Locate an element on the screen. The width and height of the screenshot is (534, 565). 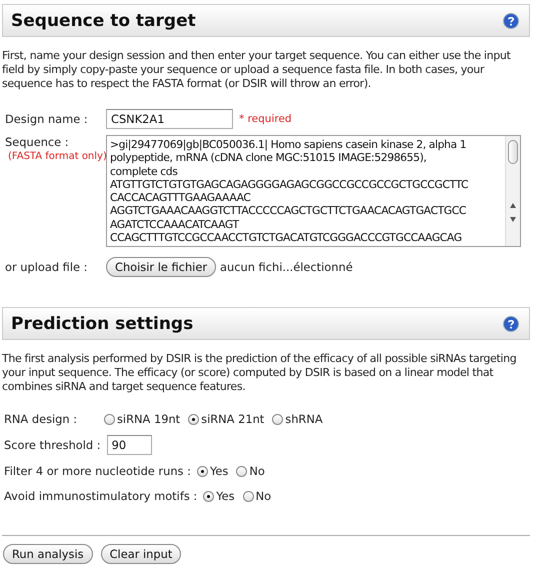
setting-label: Avoid immunostimulatory motifs : is located at coordinates (101, 496).